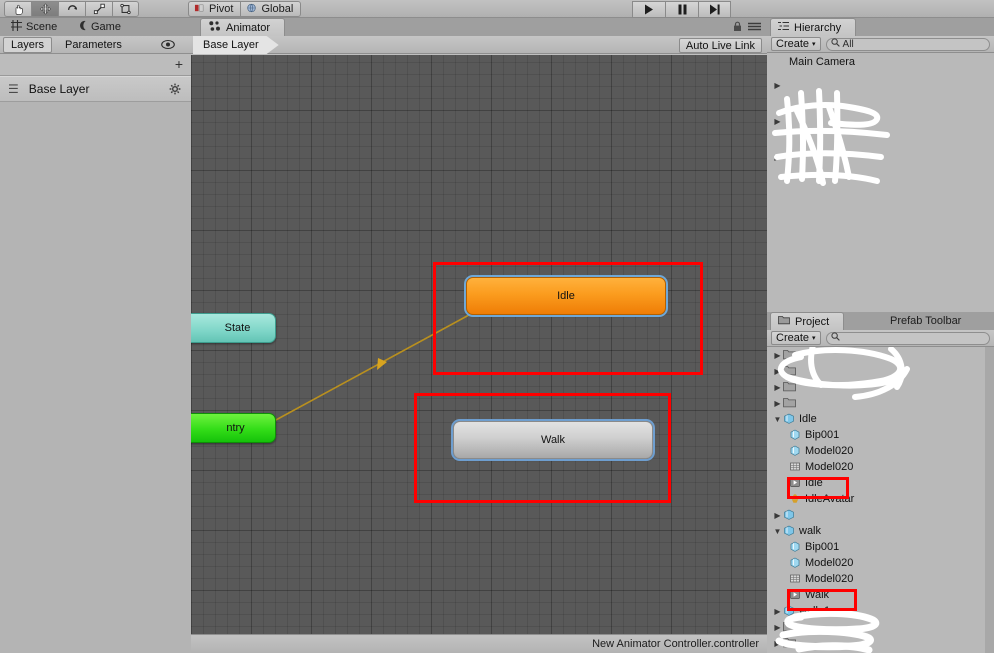  What do you see at coordinates (784, 321) in the screenshot?
I see `project-folder-icon` at bounding box center [784, 321].